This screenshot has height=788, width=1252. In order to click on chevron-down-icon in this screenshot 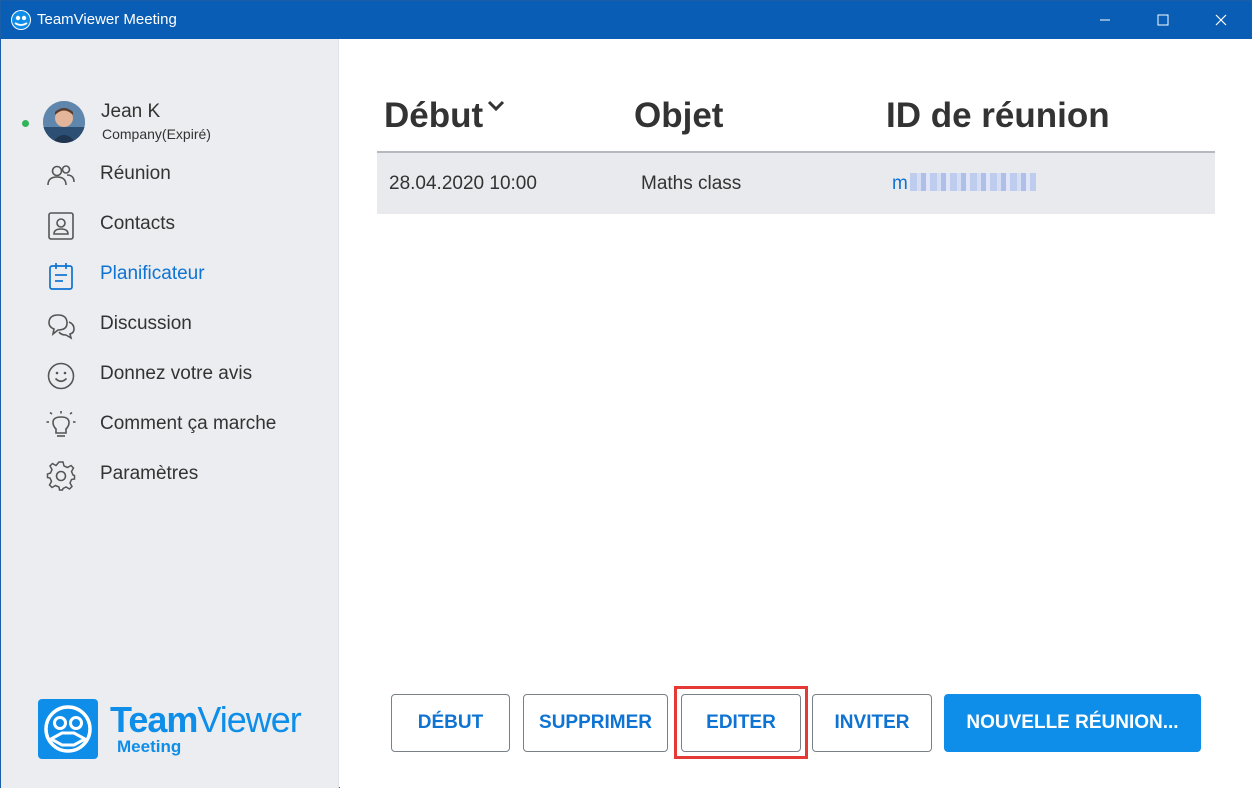, I will do `click(496, 106)`.